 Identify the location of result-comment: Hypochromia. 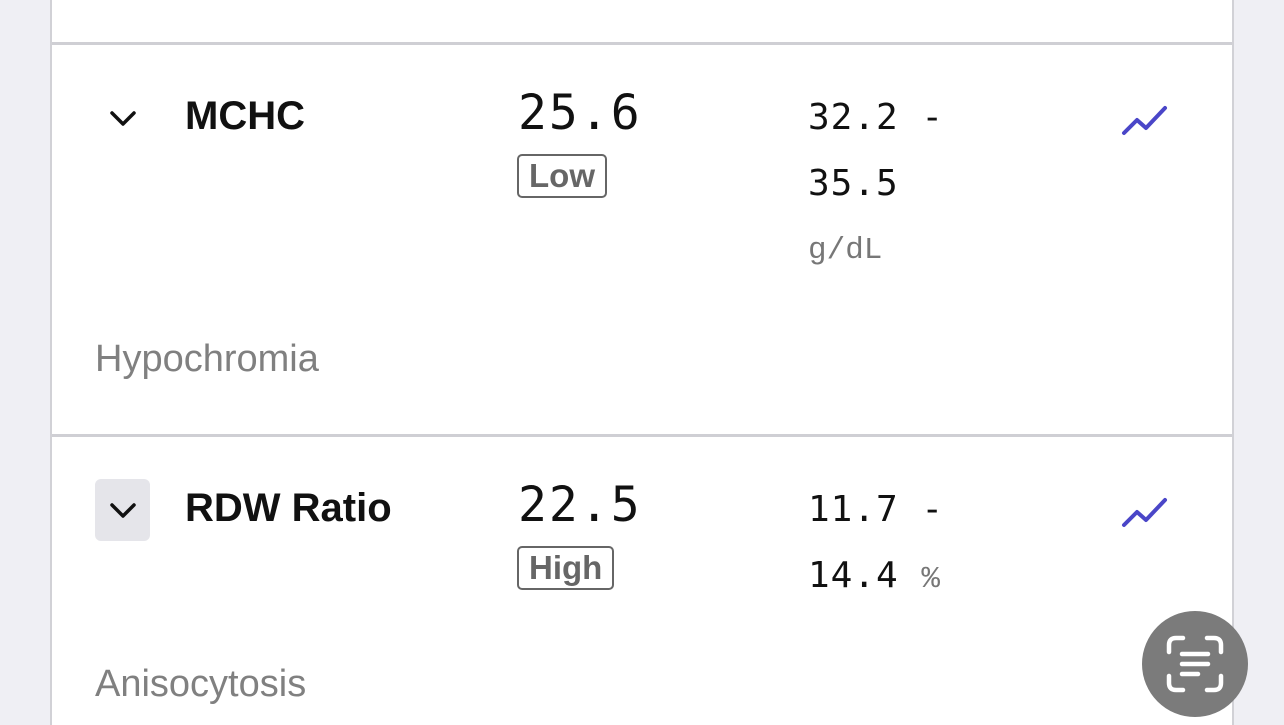
(207, 359).